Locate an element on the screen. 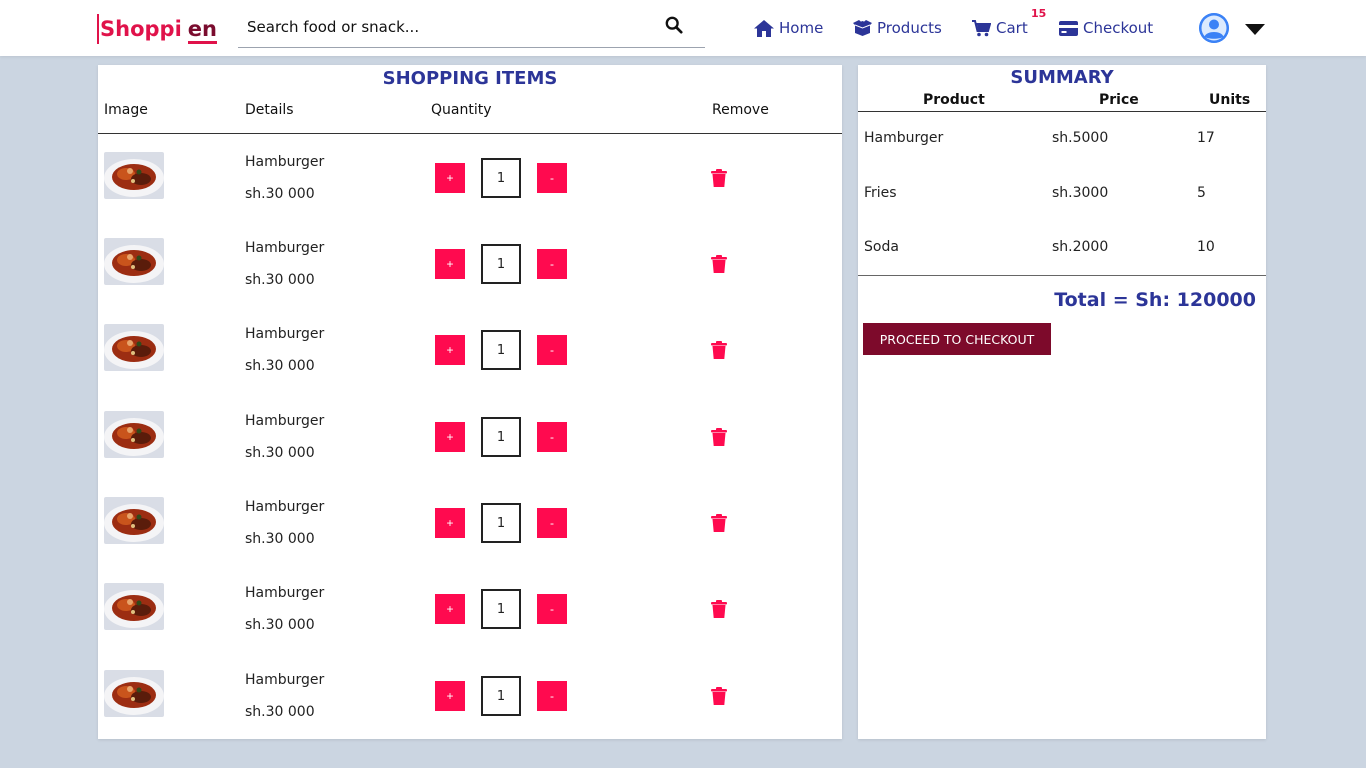 The width and height of the screenshot is (1366, 768). cart-icon is located at coordinates (981, 27).